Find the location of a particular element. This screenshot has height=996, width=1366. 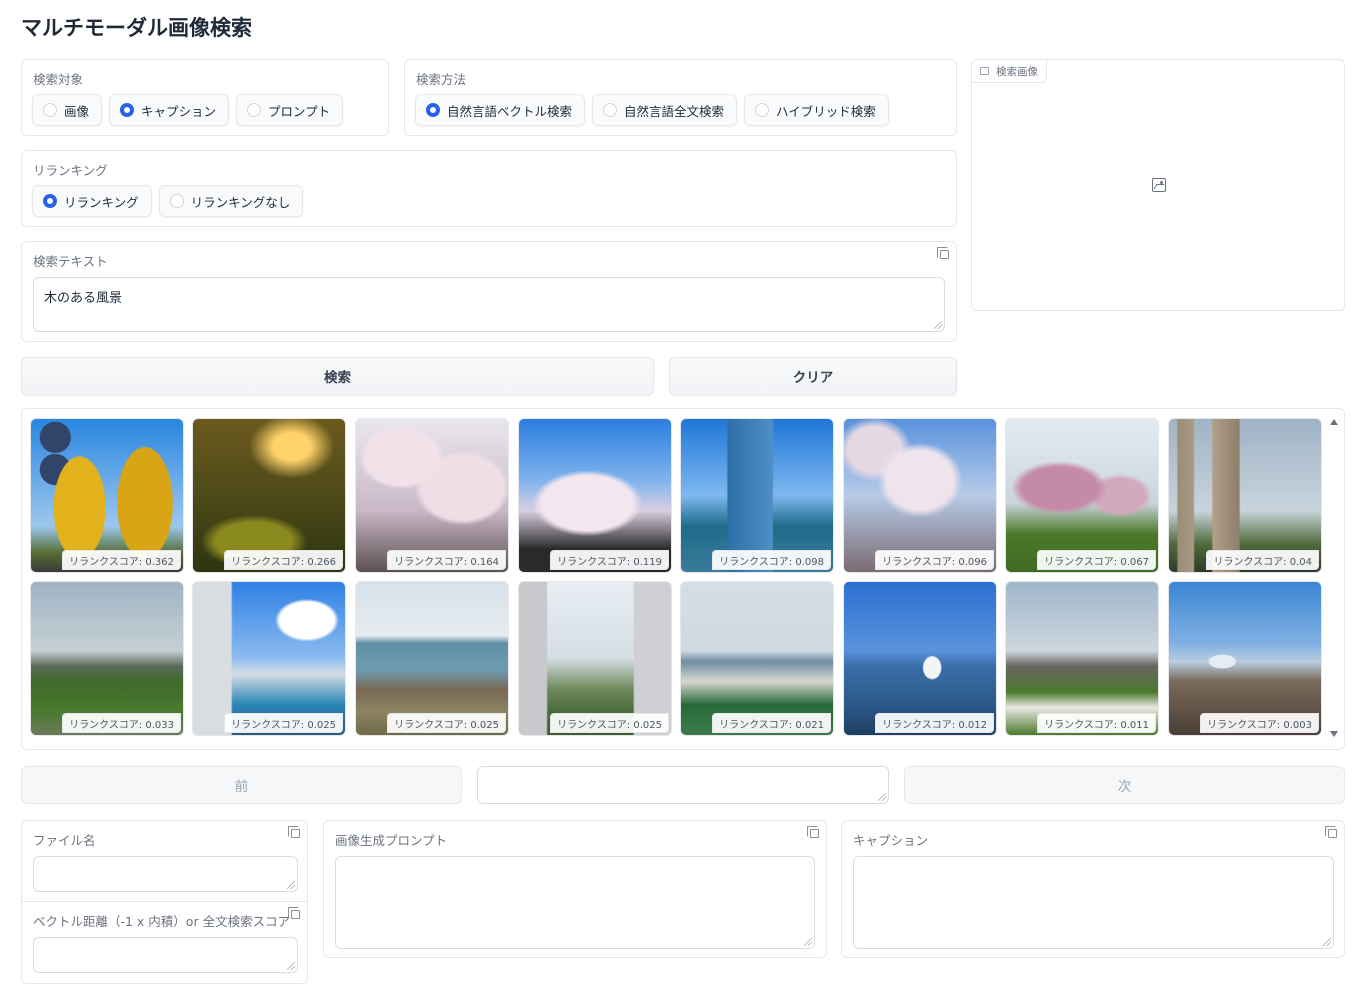

gallery-thumbnail: リランクスコア: 0.012 is located at coordinates (920, 658).